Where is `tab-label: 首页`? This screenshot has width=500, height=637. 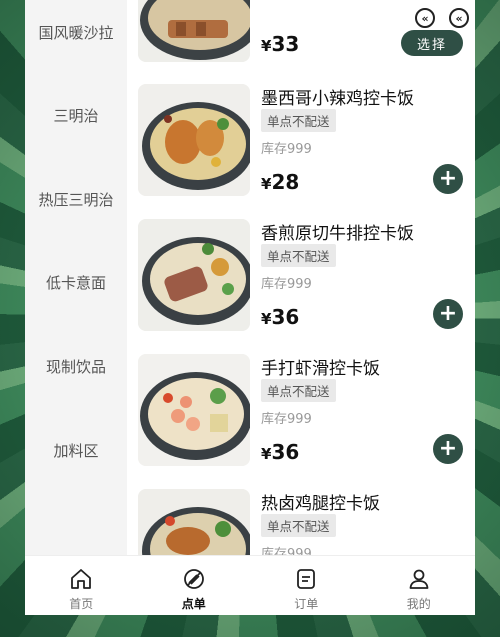 tab-label: 首页 is located at coordinates (81, 604).